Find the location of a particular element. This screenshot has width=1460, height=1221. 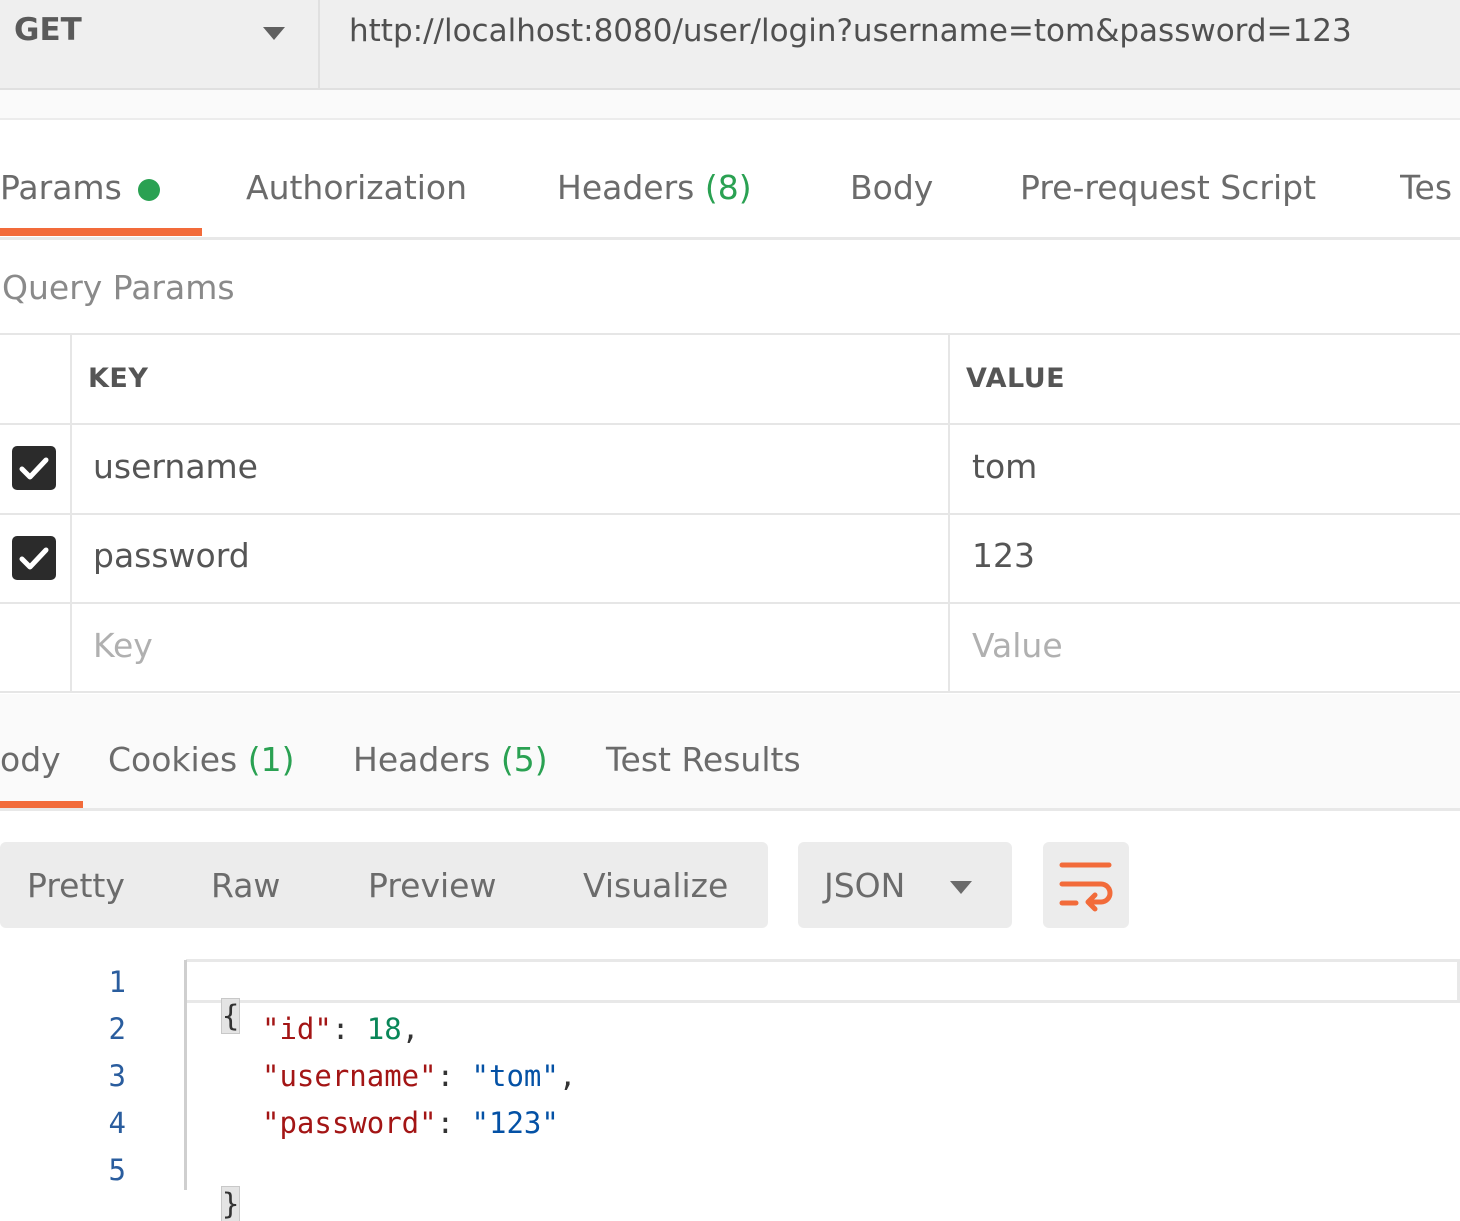

tab-cookies-count: (1) is located at coordinates (271, 759).